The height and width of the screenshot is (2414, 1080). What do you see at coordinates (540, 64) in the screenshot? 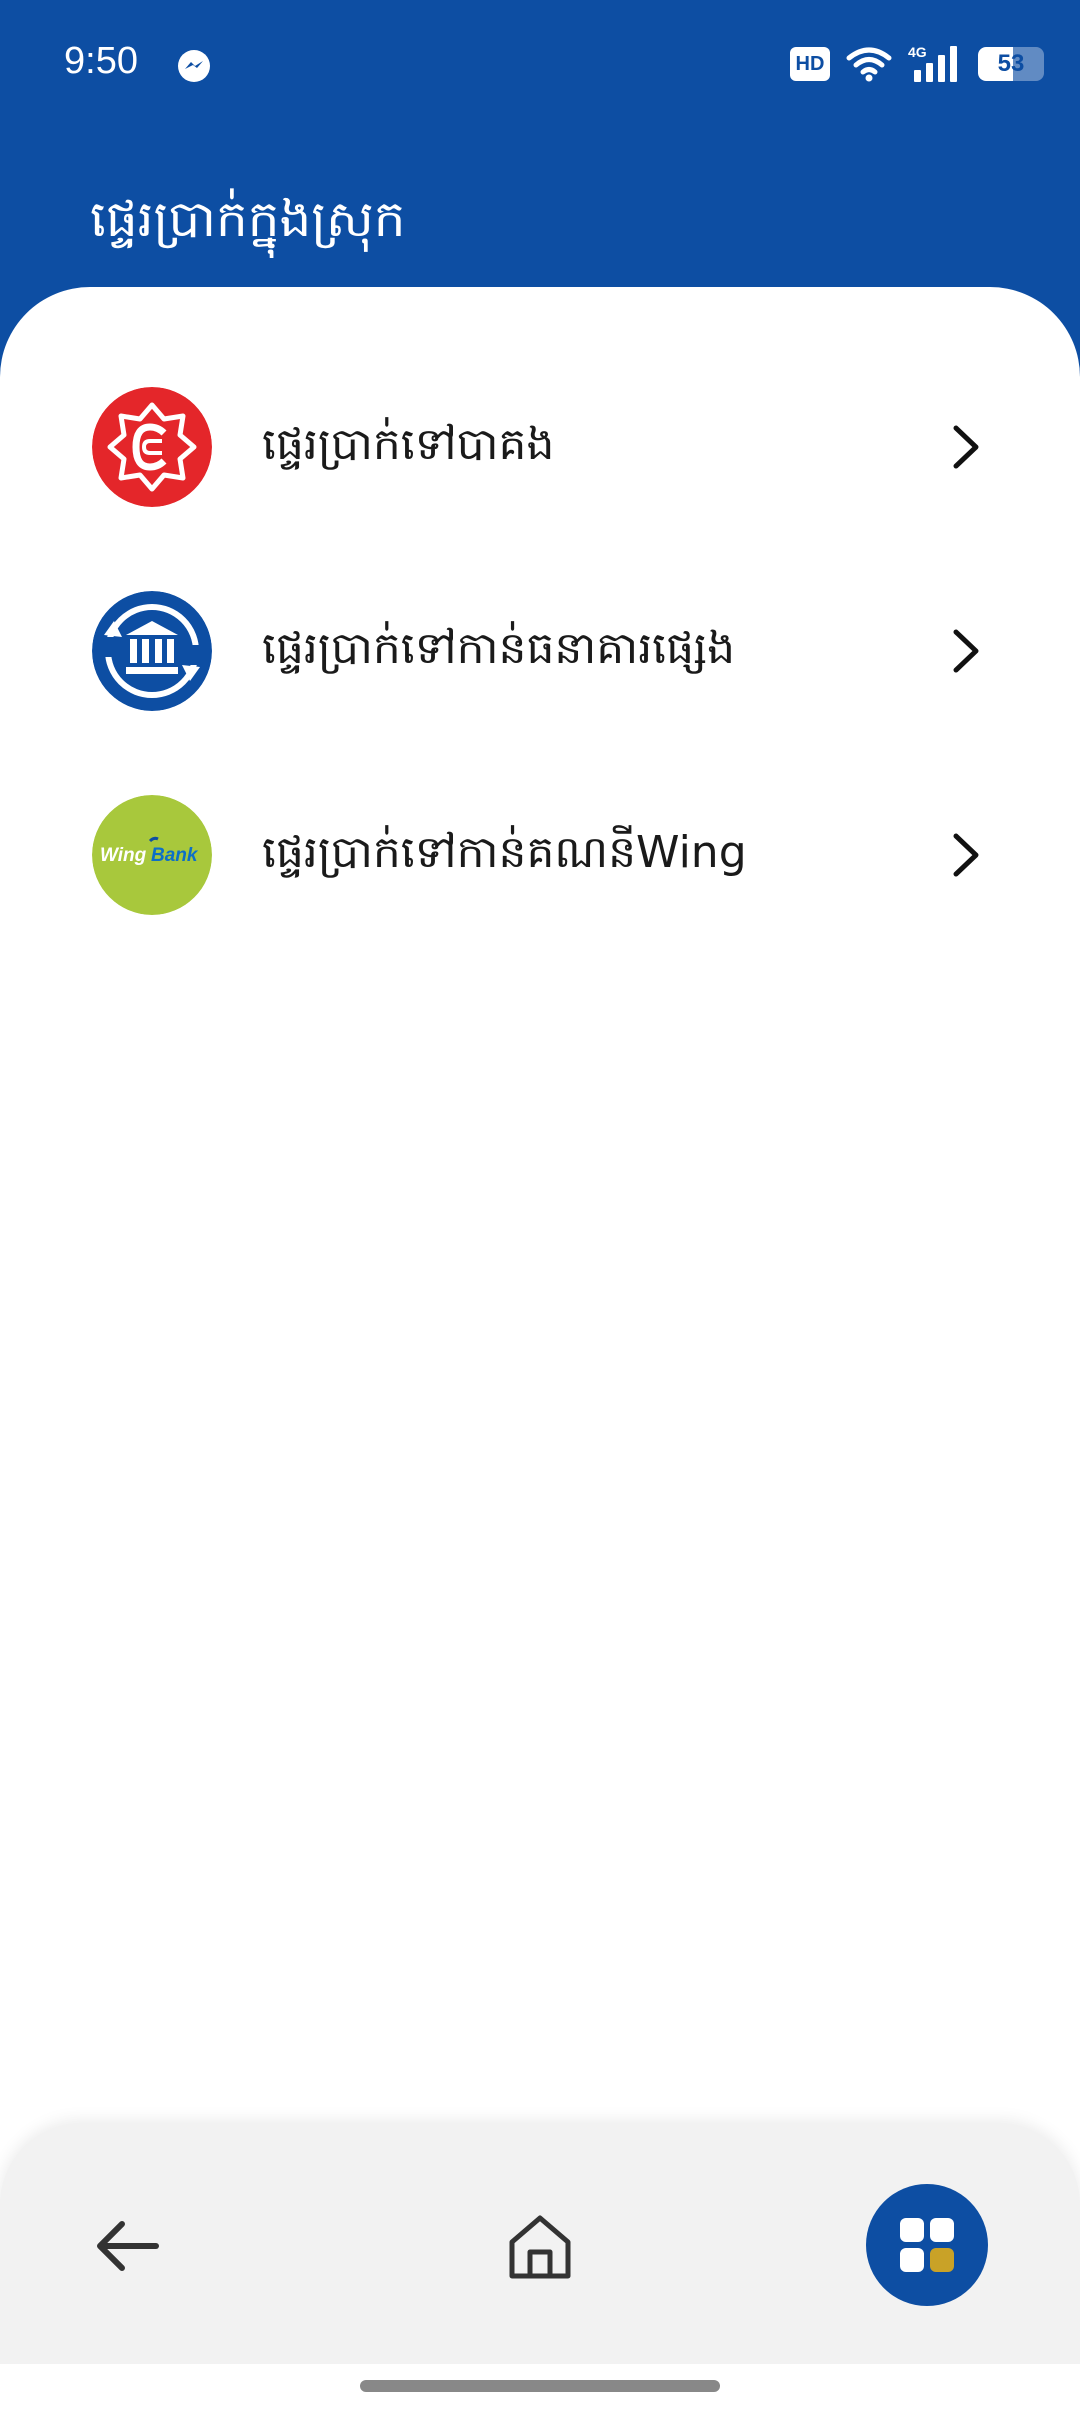
I see `status-bar: 9:50 HD 4G 53` at bounding box center [540, 64].